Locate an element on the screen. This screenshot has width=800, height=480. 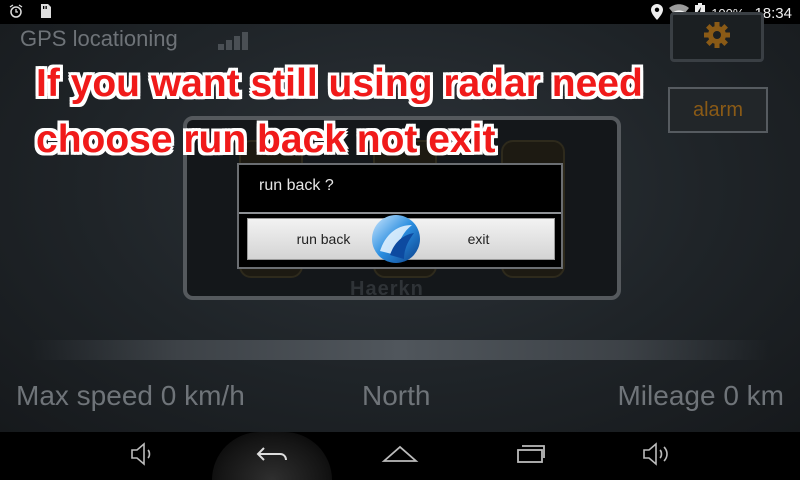
volume-down-icon is located at coordinates (142, 456).